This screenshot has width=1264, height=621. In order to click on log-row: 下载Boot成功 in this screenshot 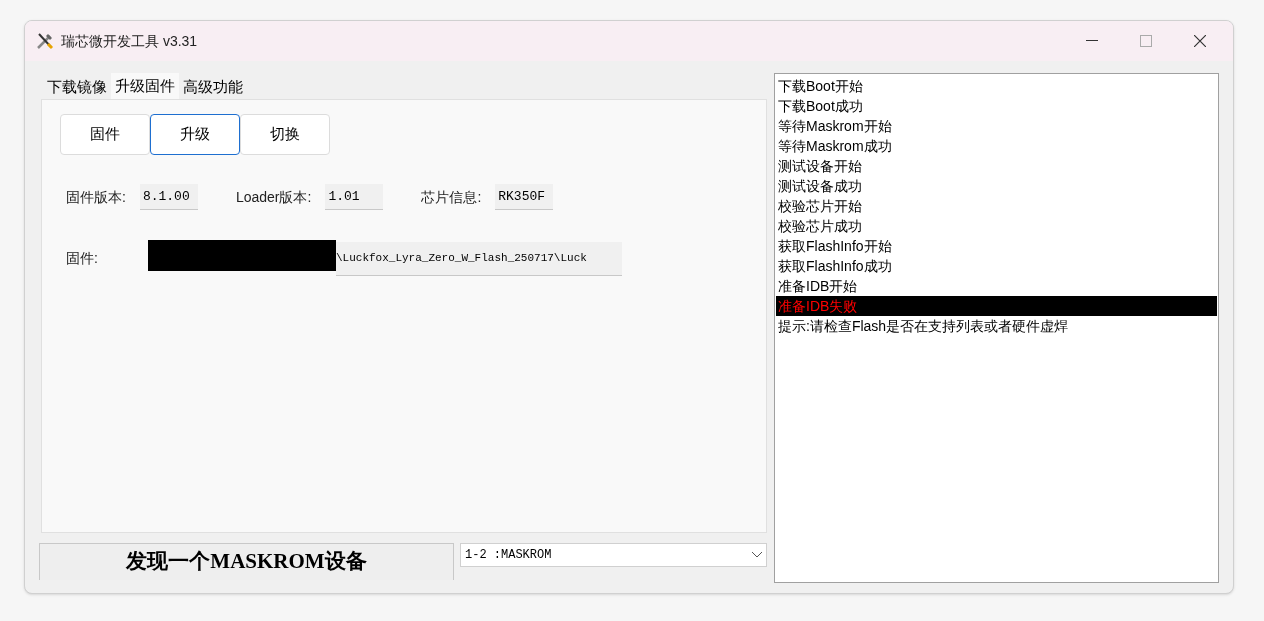, I will do `click(996, 106)`.